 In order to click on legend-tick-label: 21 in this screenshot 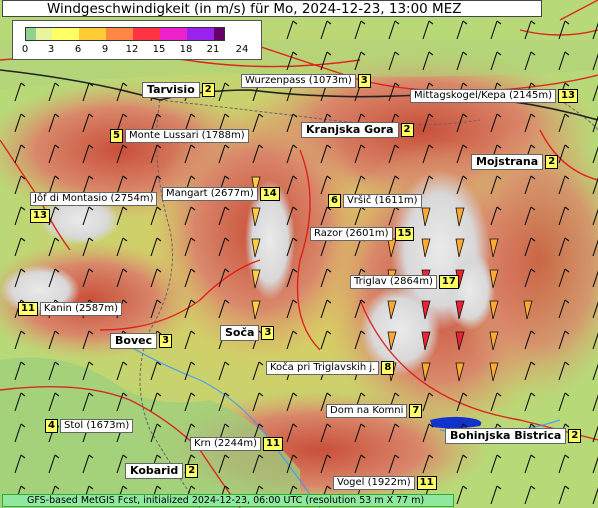, I will do `click(213, 49)`.